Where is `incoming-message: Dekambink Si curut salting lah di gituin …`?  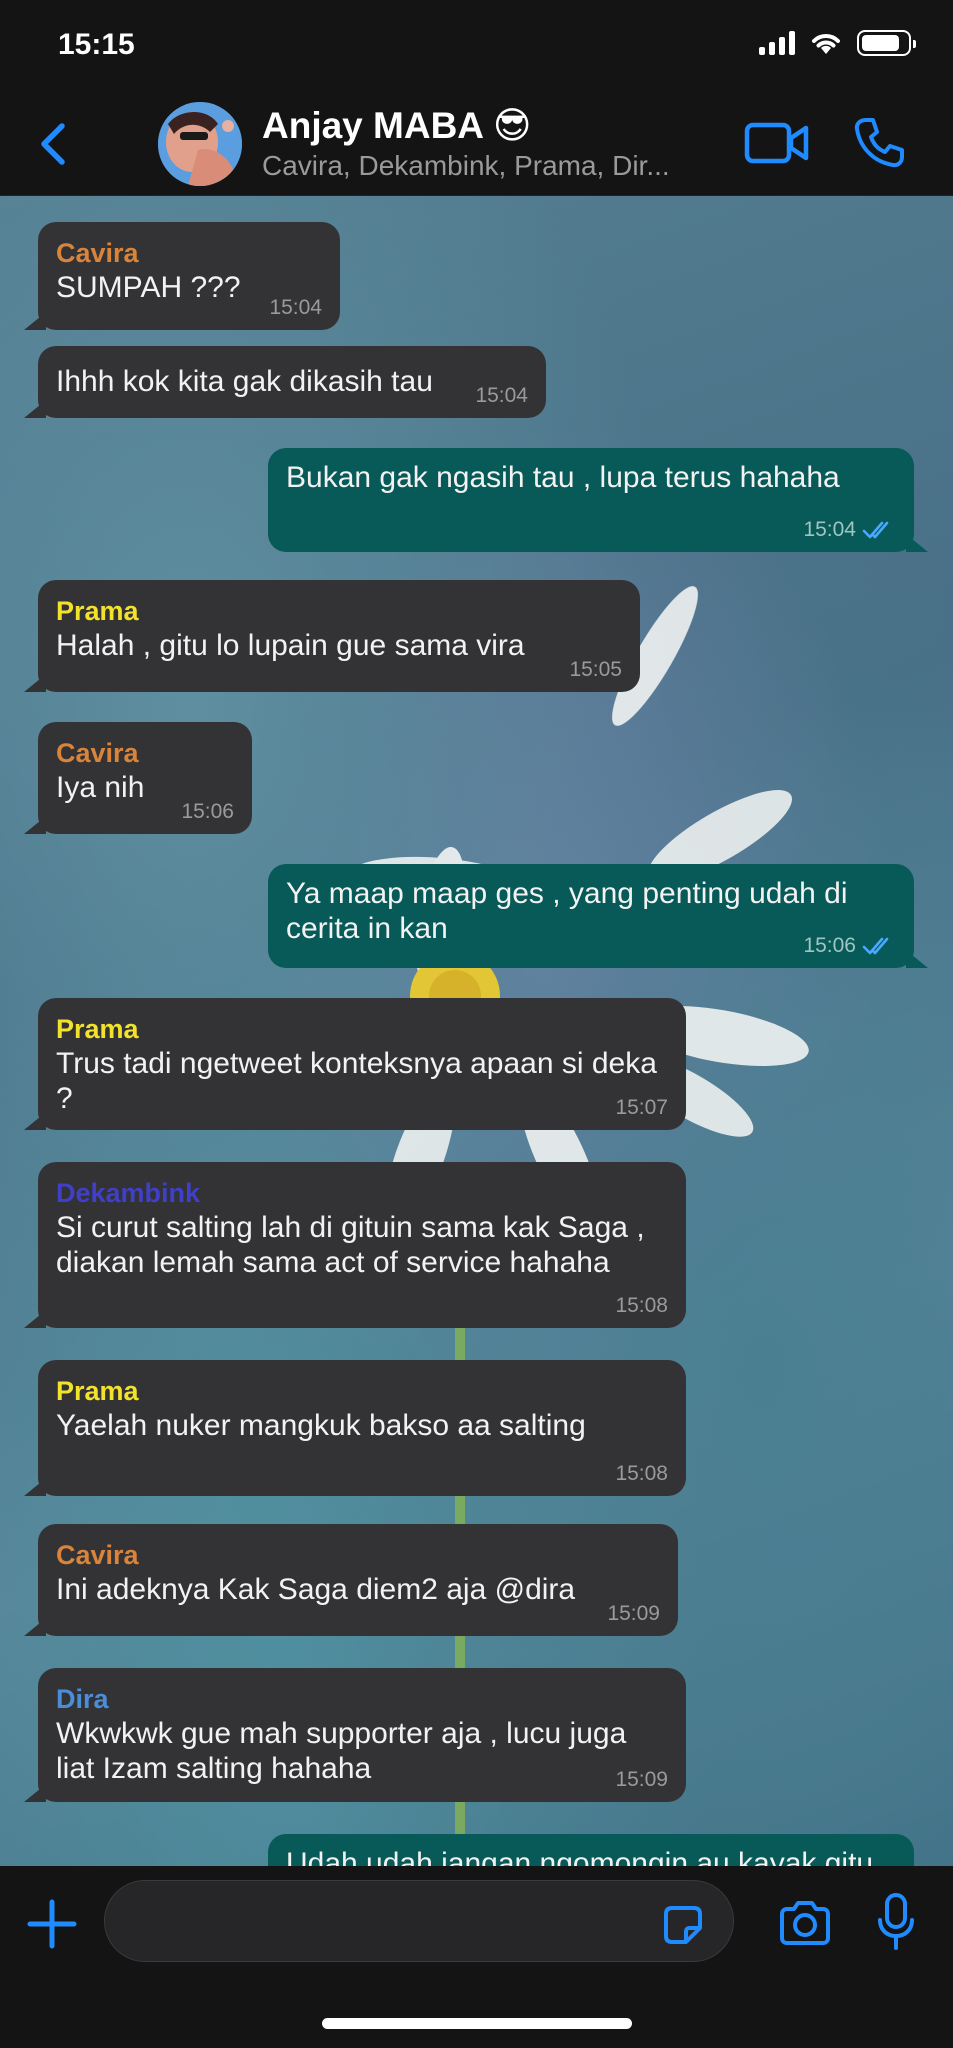 incoming-message: Dekambink Si curut salting lah di gituin … is located at coordinates (355, 1245).